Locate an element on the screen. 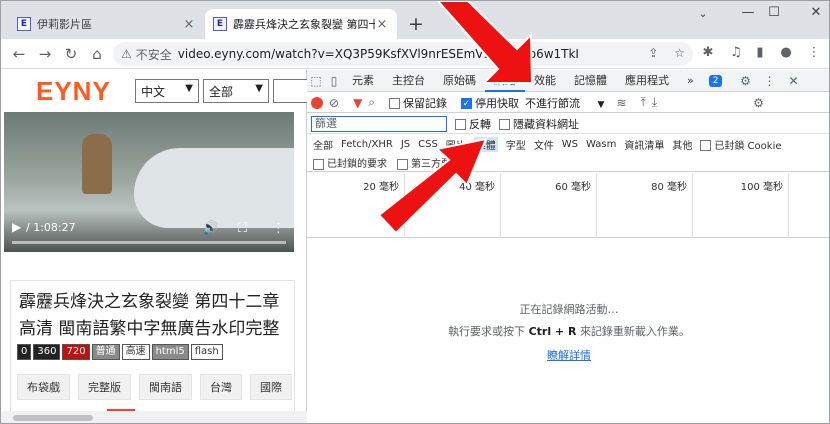 The image size is (830, 424). network-settings-icon: ⚙ is located at coordinates (758, 103).